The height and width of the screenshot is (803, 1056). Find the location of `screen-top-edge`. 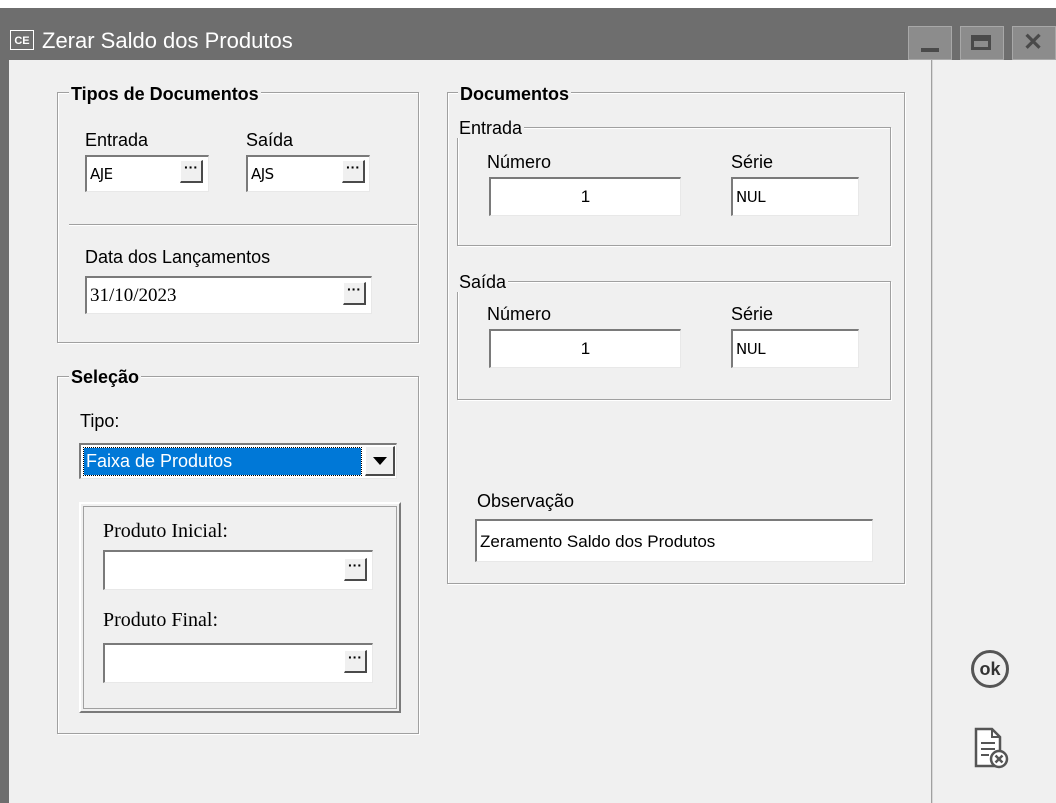

screen-top-edge is located at coordinates (528, 4).